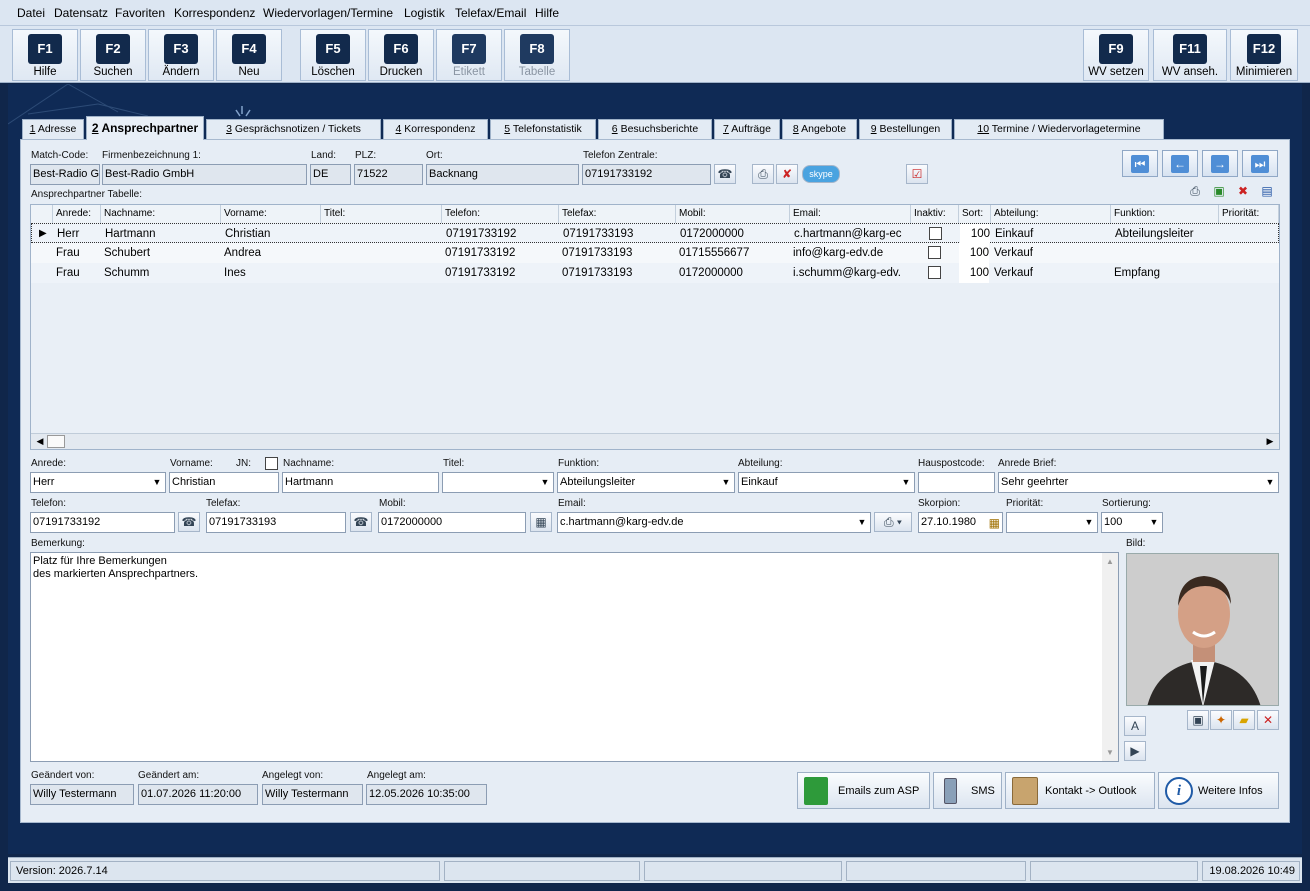 The image size is (1310, 891). What do you see at coordinates (1138, 482) in the screenshot?
I see `anrede-brief-select: Sehr geehrter ▼` at bounding box center [1138, 482].